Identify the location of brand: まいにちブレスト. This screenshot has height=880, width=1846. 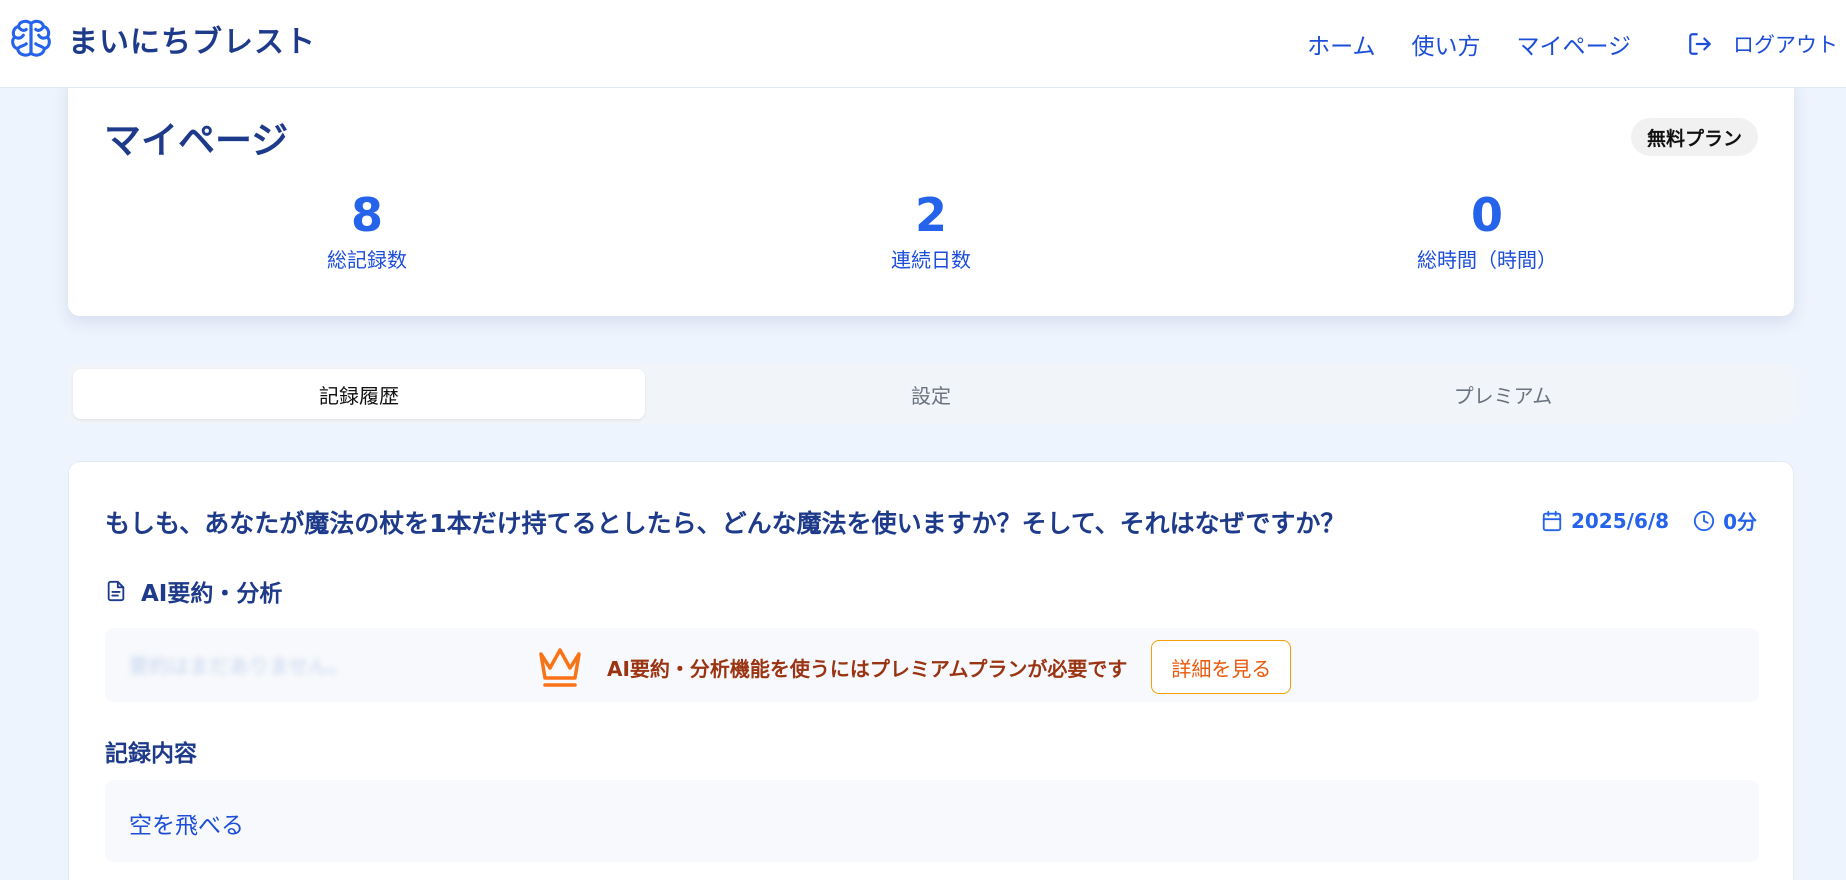
(162, 39).